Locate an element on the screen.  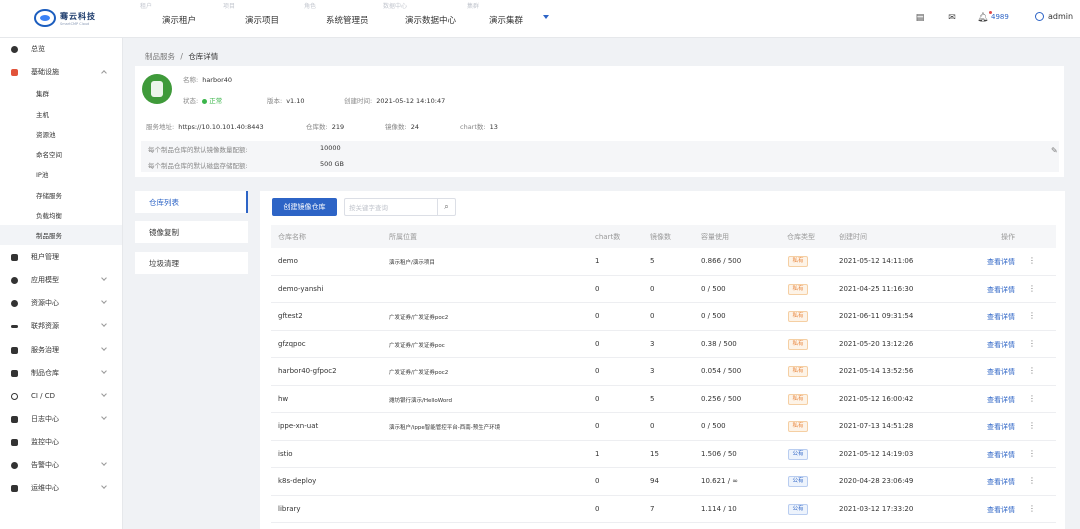
logo: 骞云科技 SmartCMP Cloud is located at coordinates (65, 18).